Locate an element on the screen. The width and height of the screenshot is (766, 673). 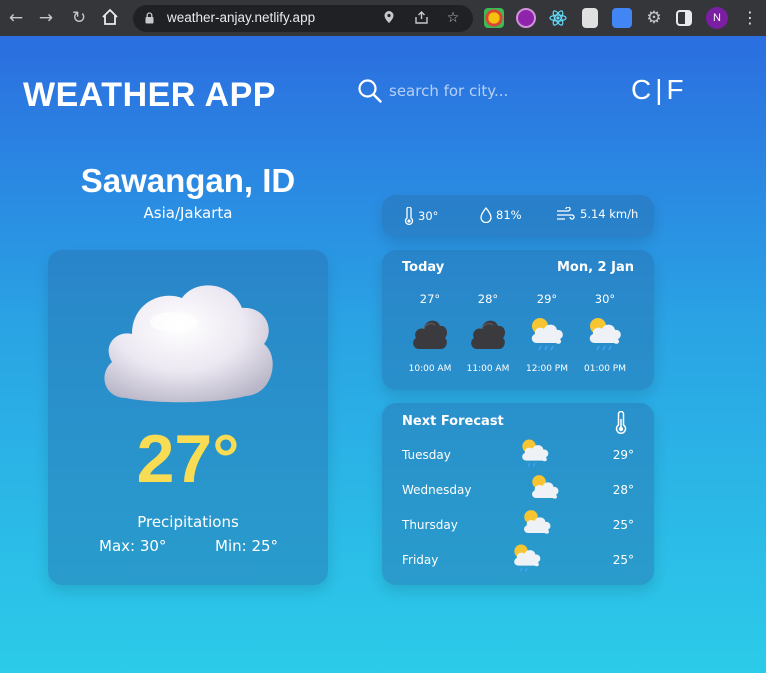
star-icon: ☆ is located at coordinates (453, 18).